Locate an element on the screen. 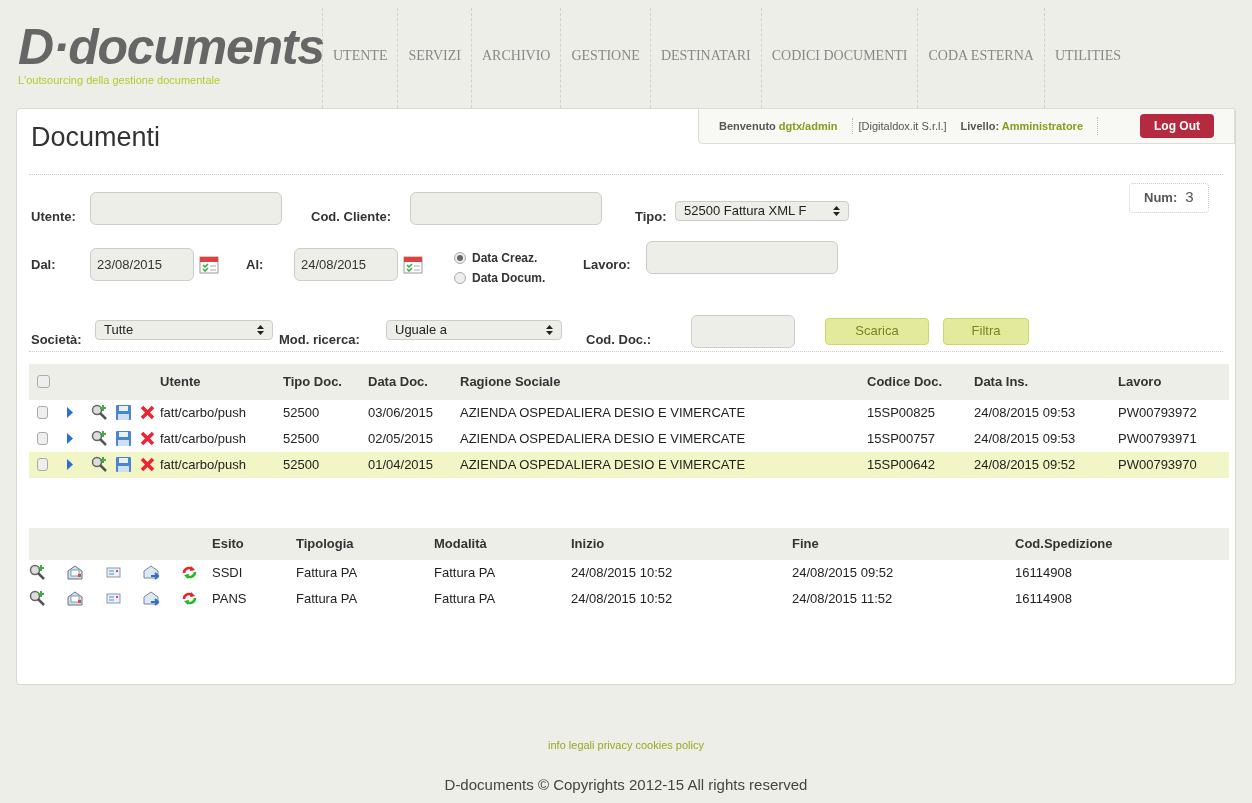 The height and width of the screenshot is (803, 1252). column-header: Utente is located at coordinates (180, 381).